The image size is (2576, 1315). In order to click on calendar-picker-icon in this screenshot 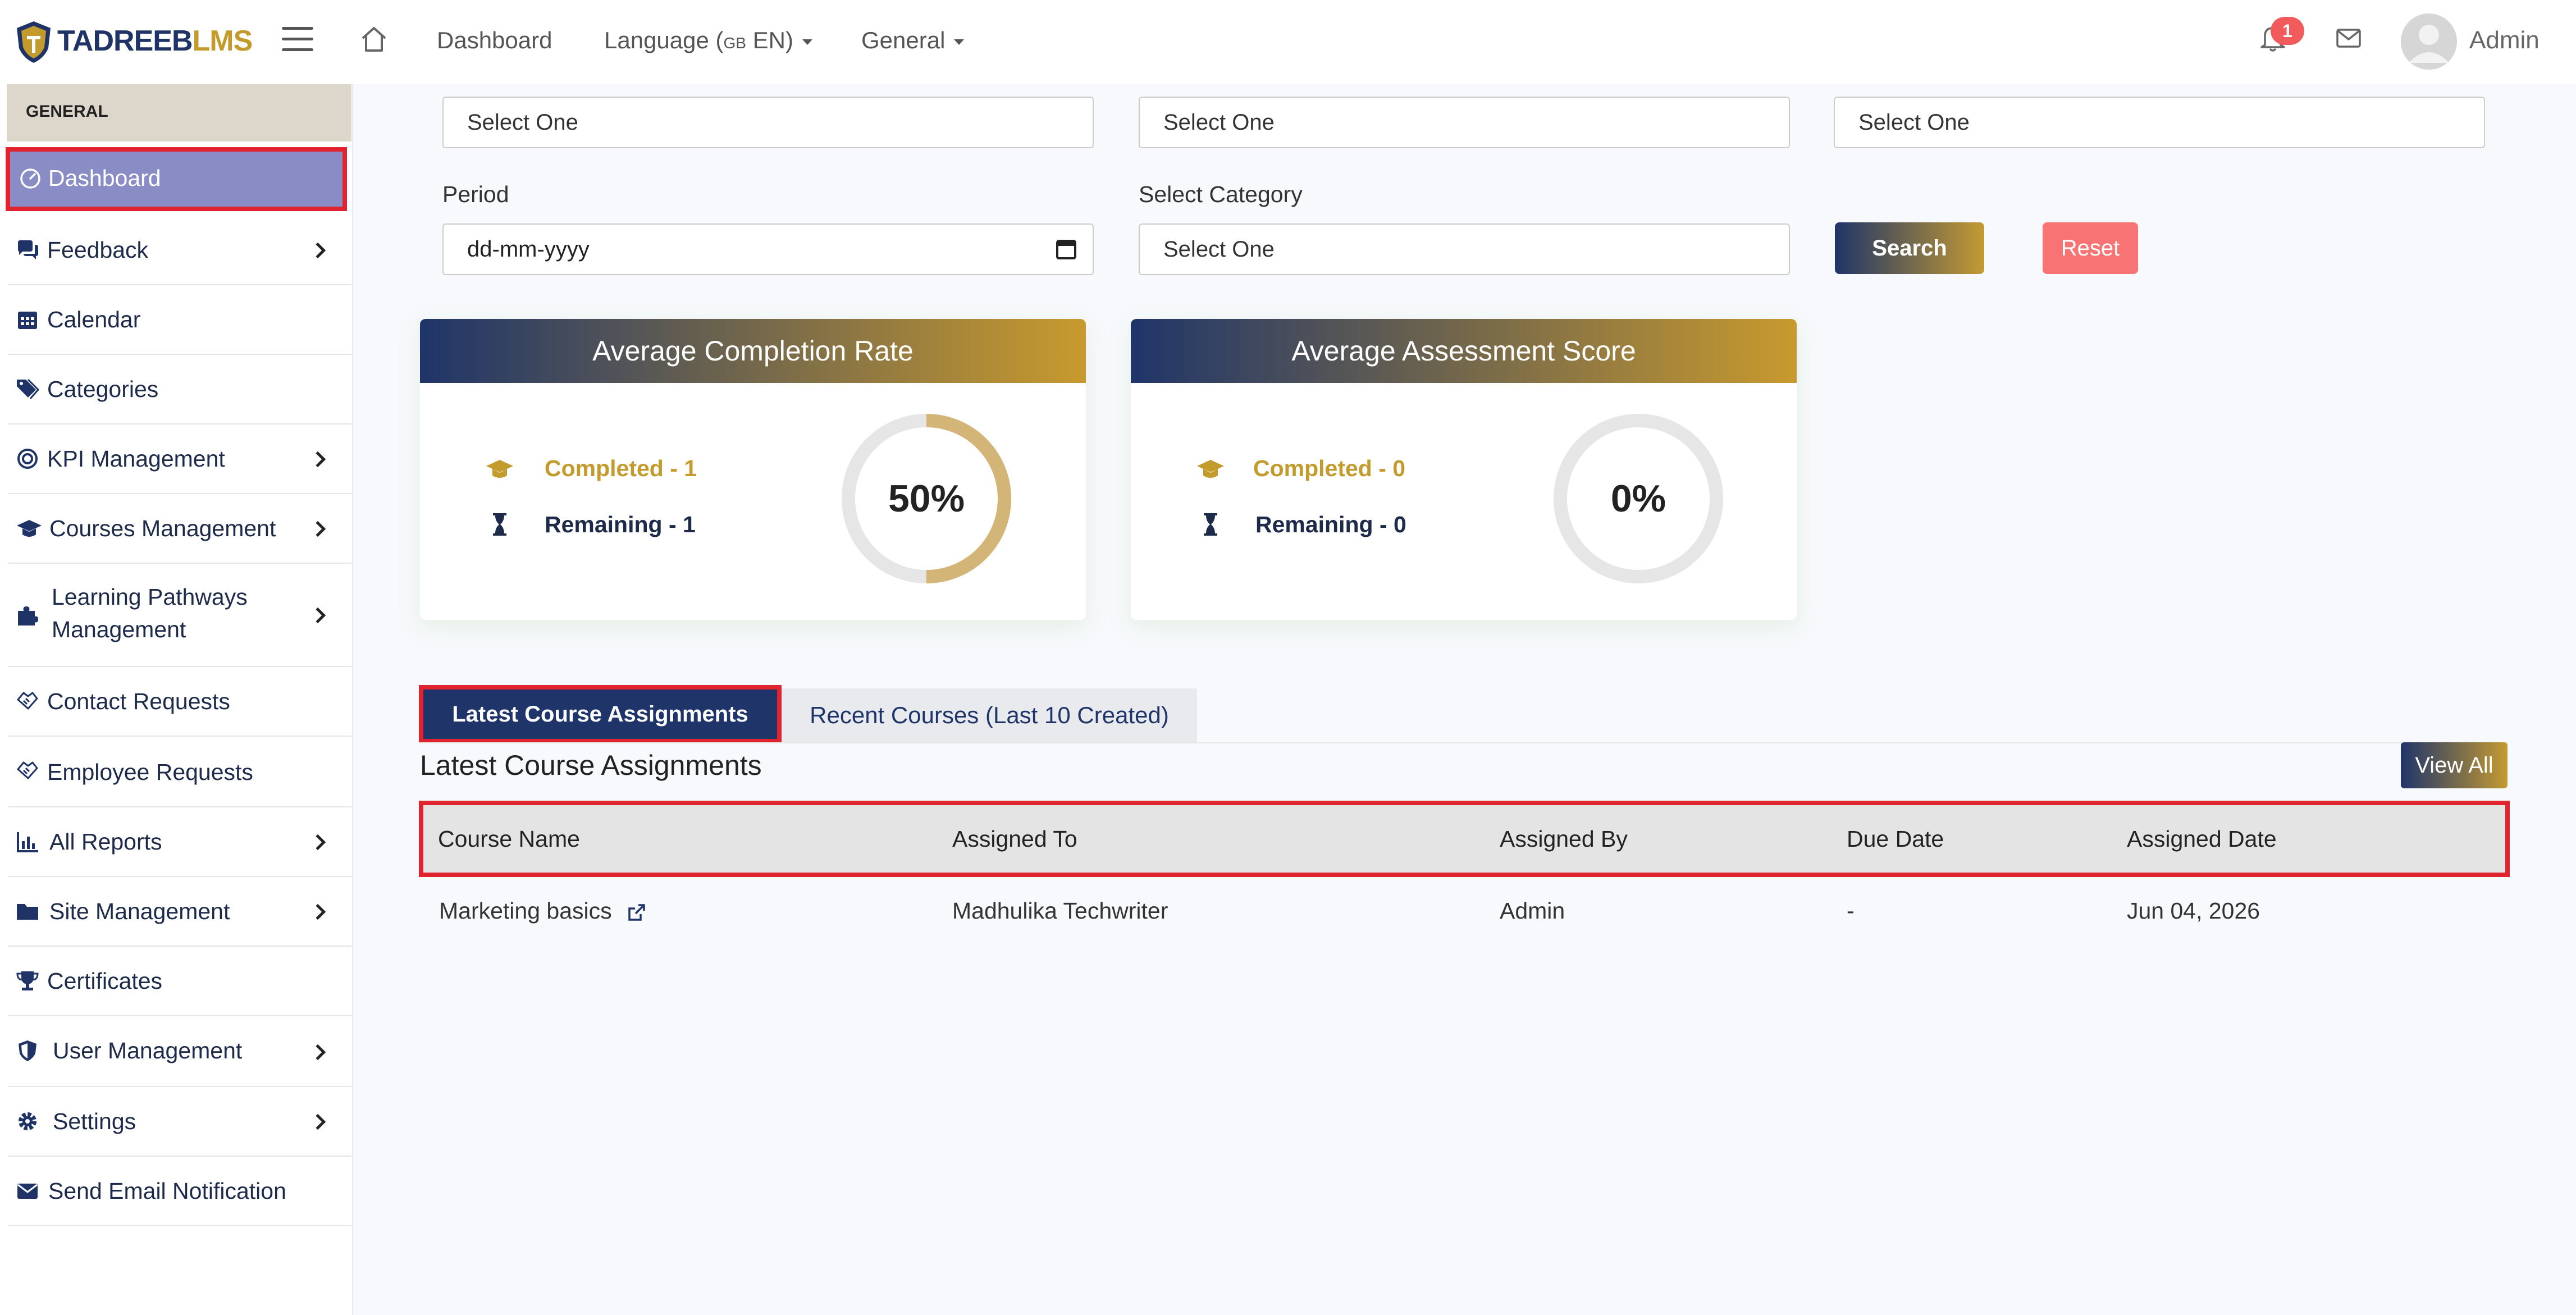, I will do `click(1066, 249)`.